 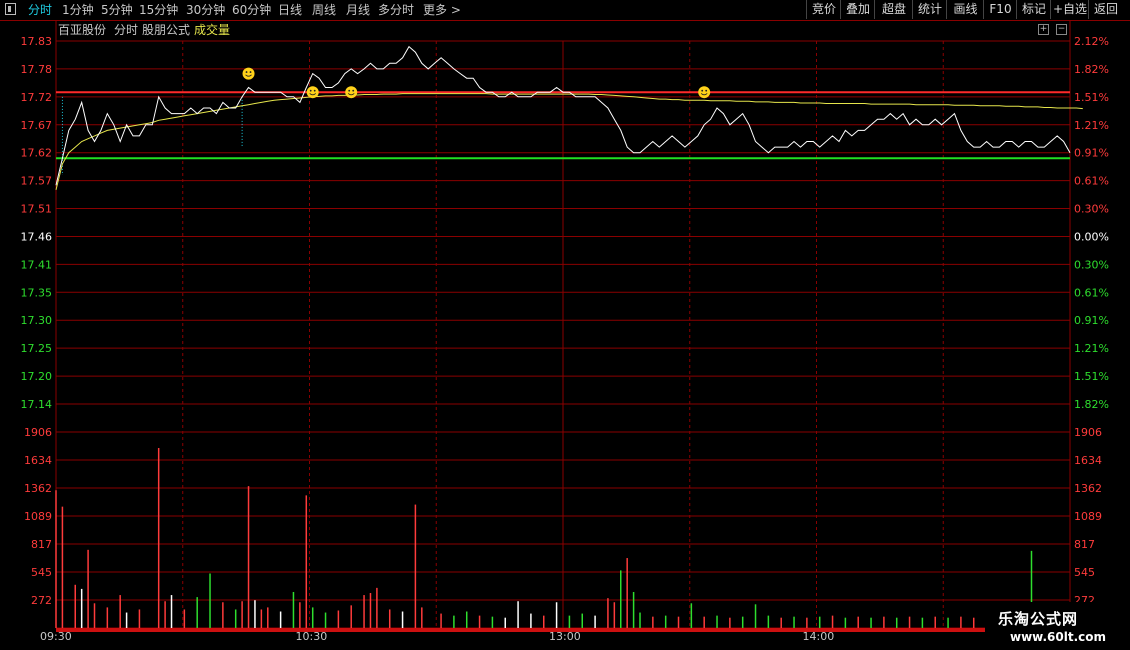 I want to click on volume-label: 1906, so click(x=38, y=432).